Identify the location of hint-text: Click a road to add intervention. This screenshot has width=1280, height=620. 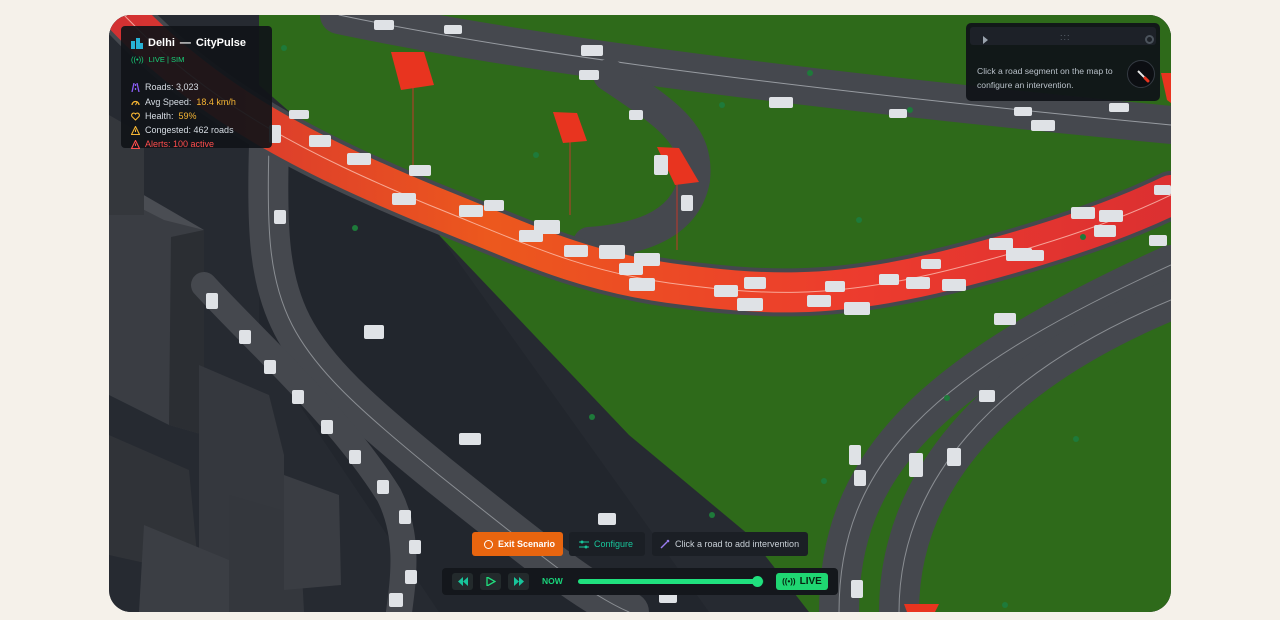
(737, 544).